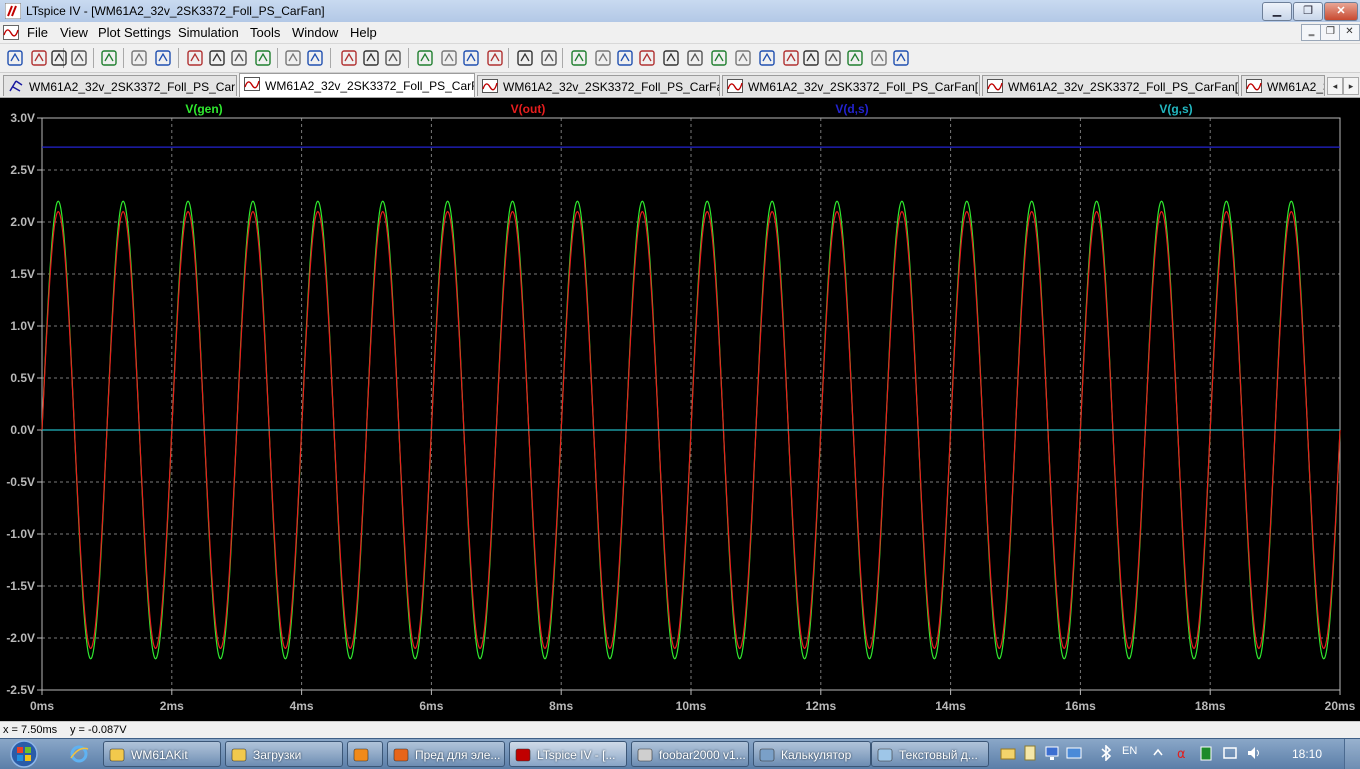 This screenshot has height=769, width=1360. What do you see at coordinates (1052, 753) in the screenshot?
I see `network-tray-icon` at bounding box center [1052, 753].